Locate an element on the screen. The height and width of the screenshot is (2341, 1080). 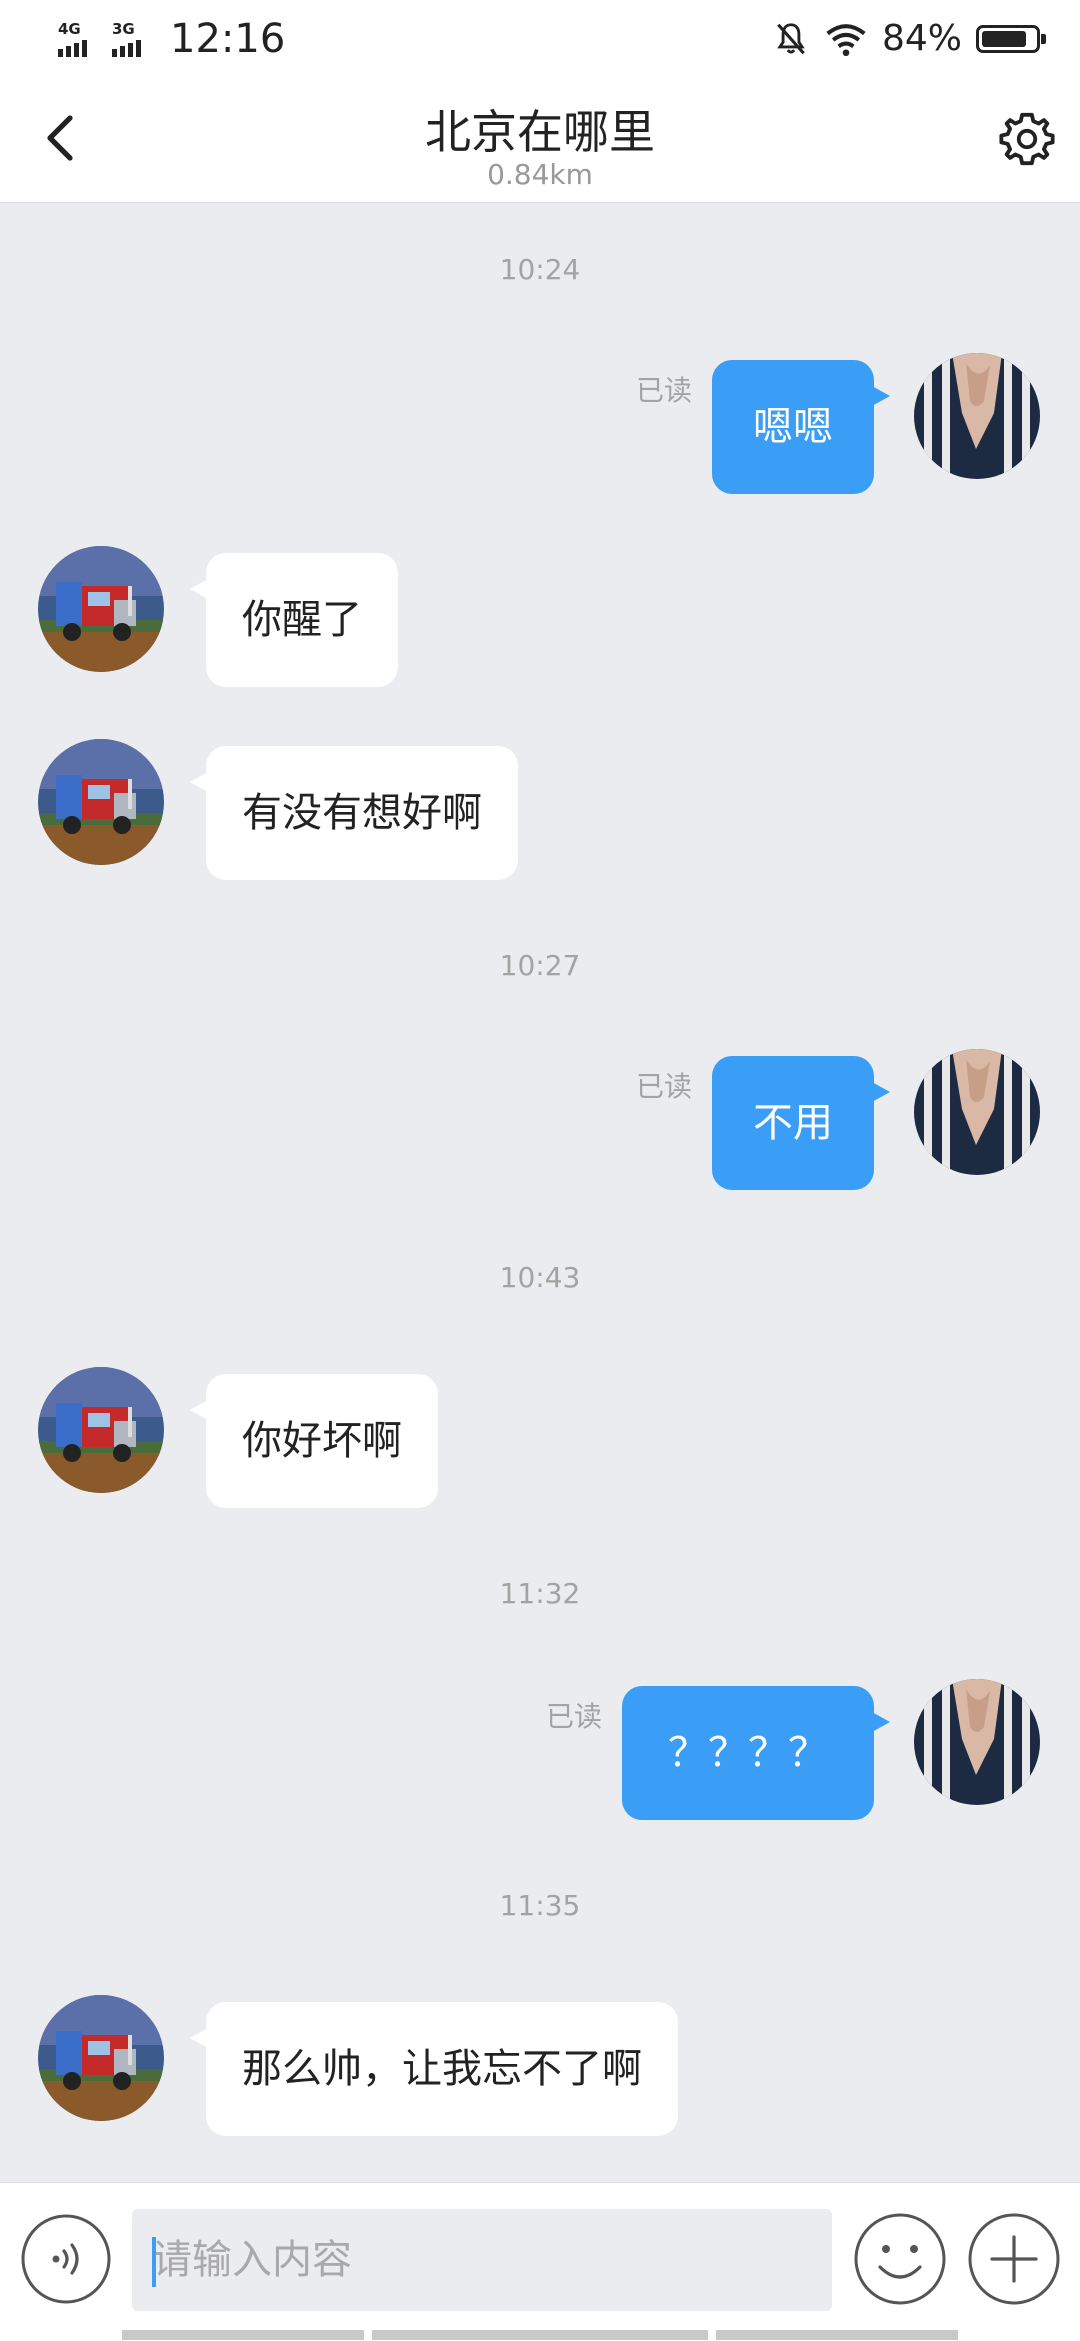
timestamp: 11:35 is located at coordinates (540, 1905).